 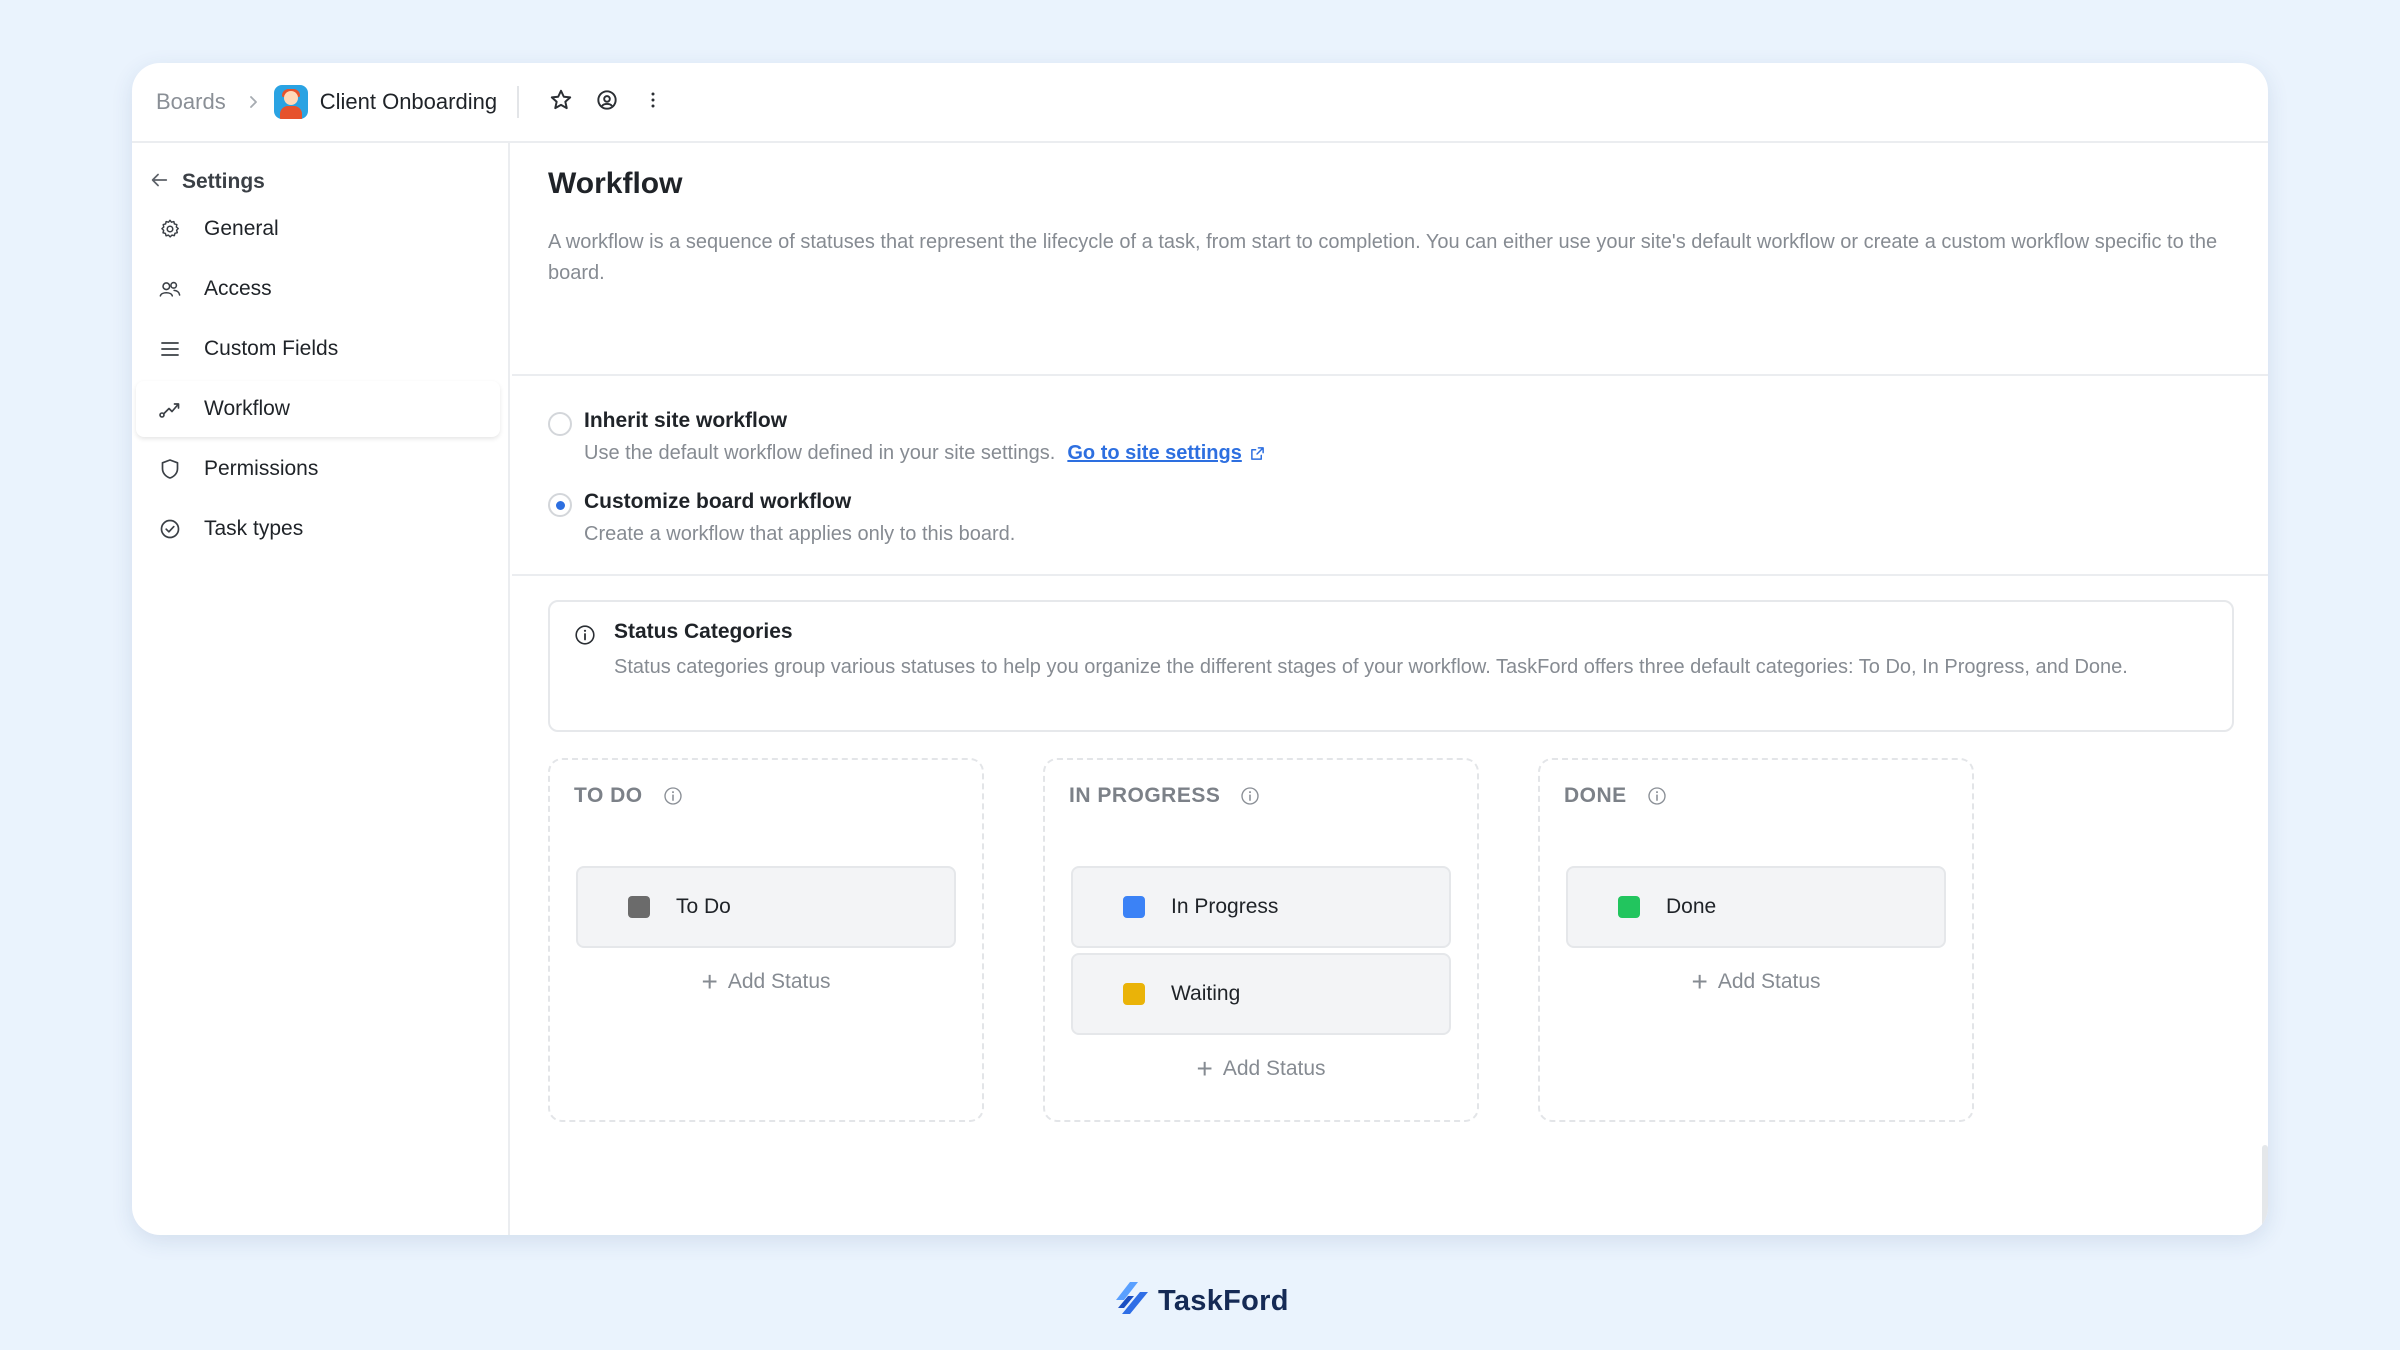 What do you see at coordinates (560, 424) in the screenshot?
I see `radio-inherit` at bounding box center [560, 424].